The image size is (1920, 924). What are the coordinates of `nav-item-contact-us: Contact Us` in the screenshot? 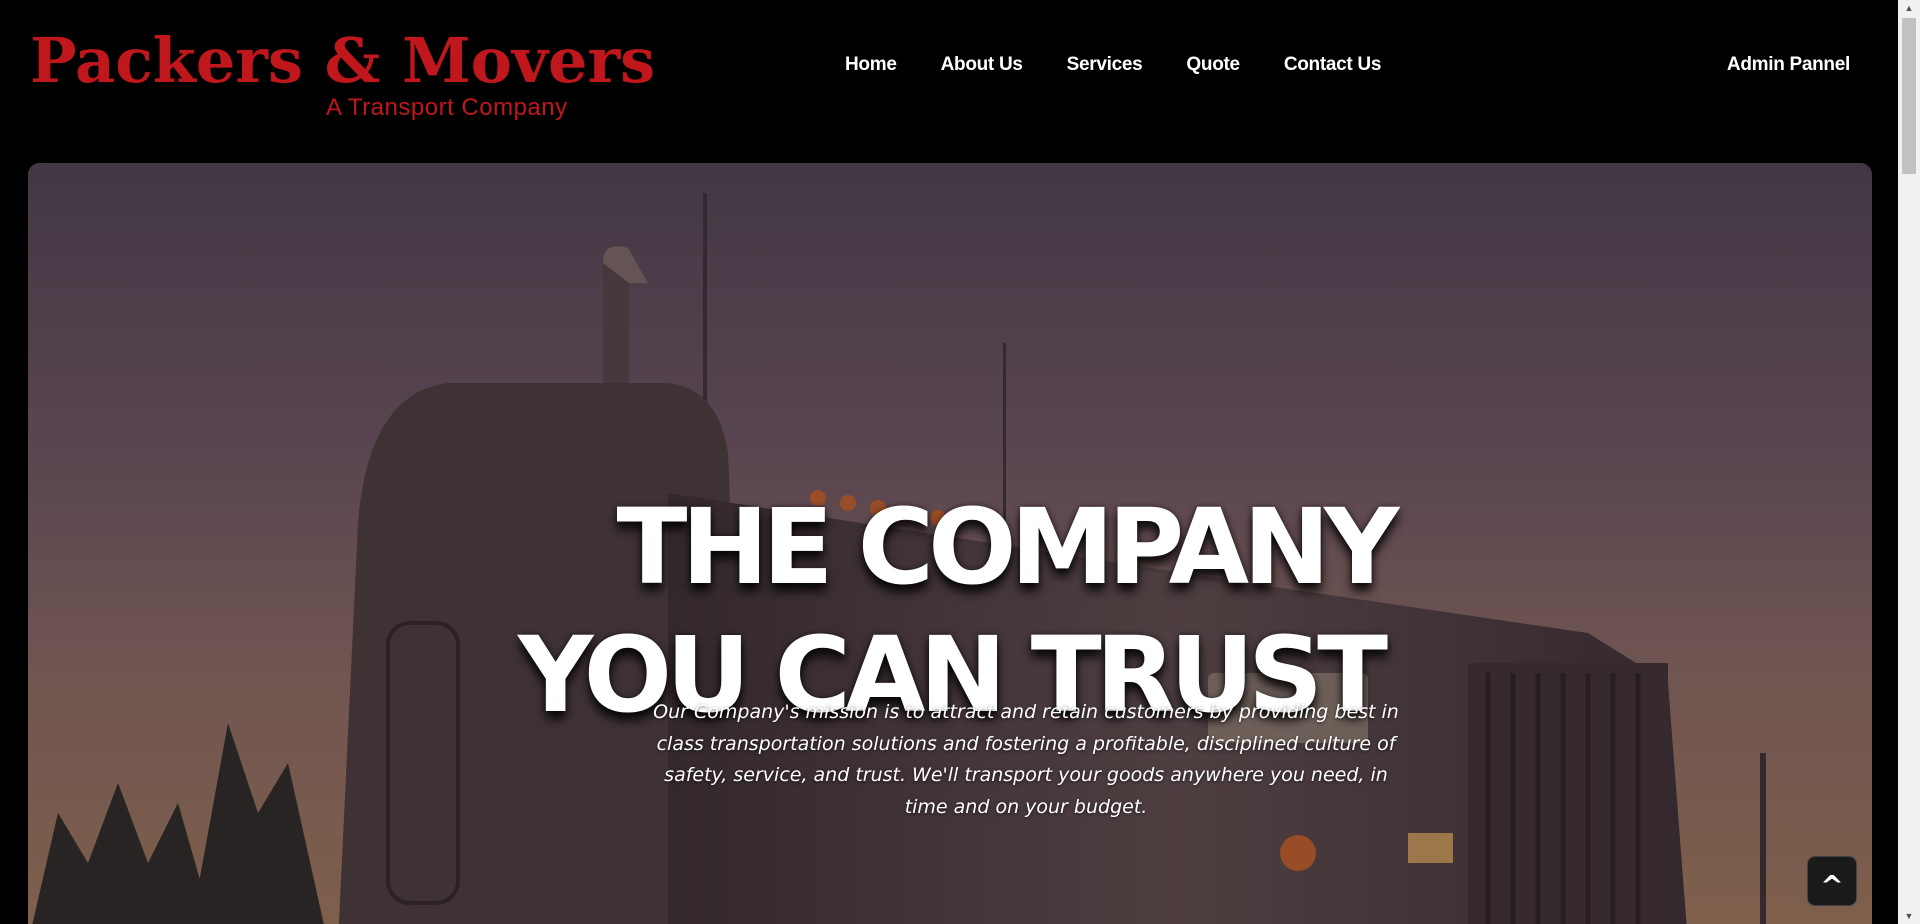 It's located at (1333, 65).